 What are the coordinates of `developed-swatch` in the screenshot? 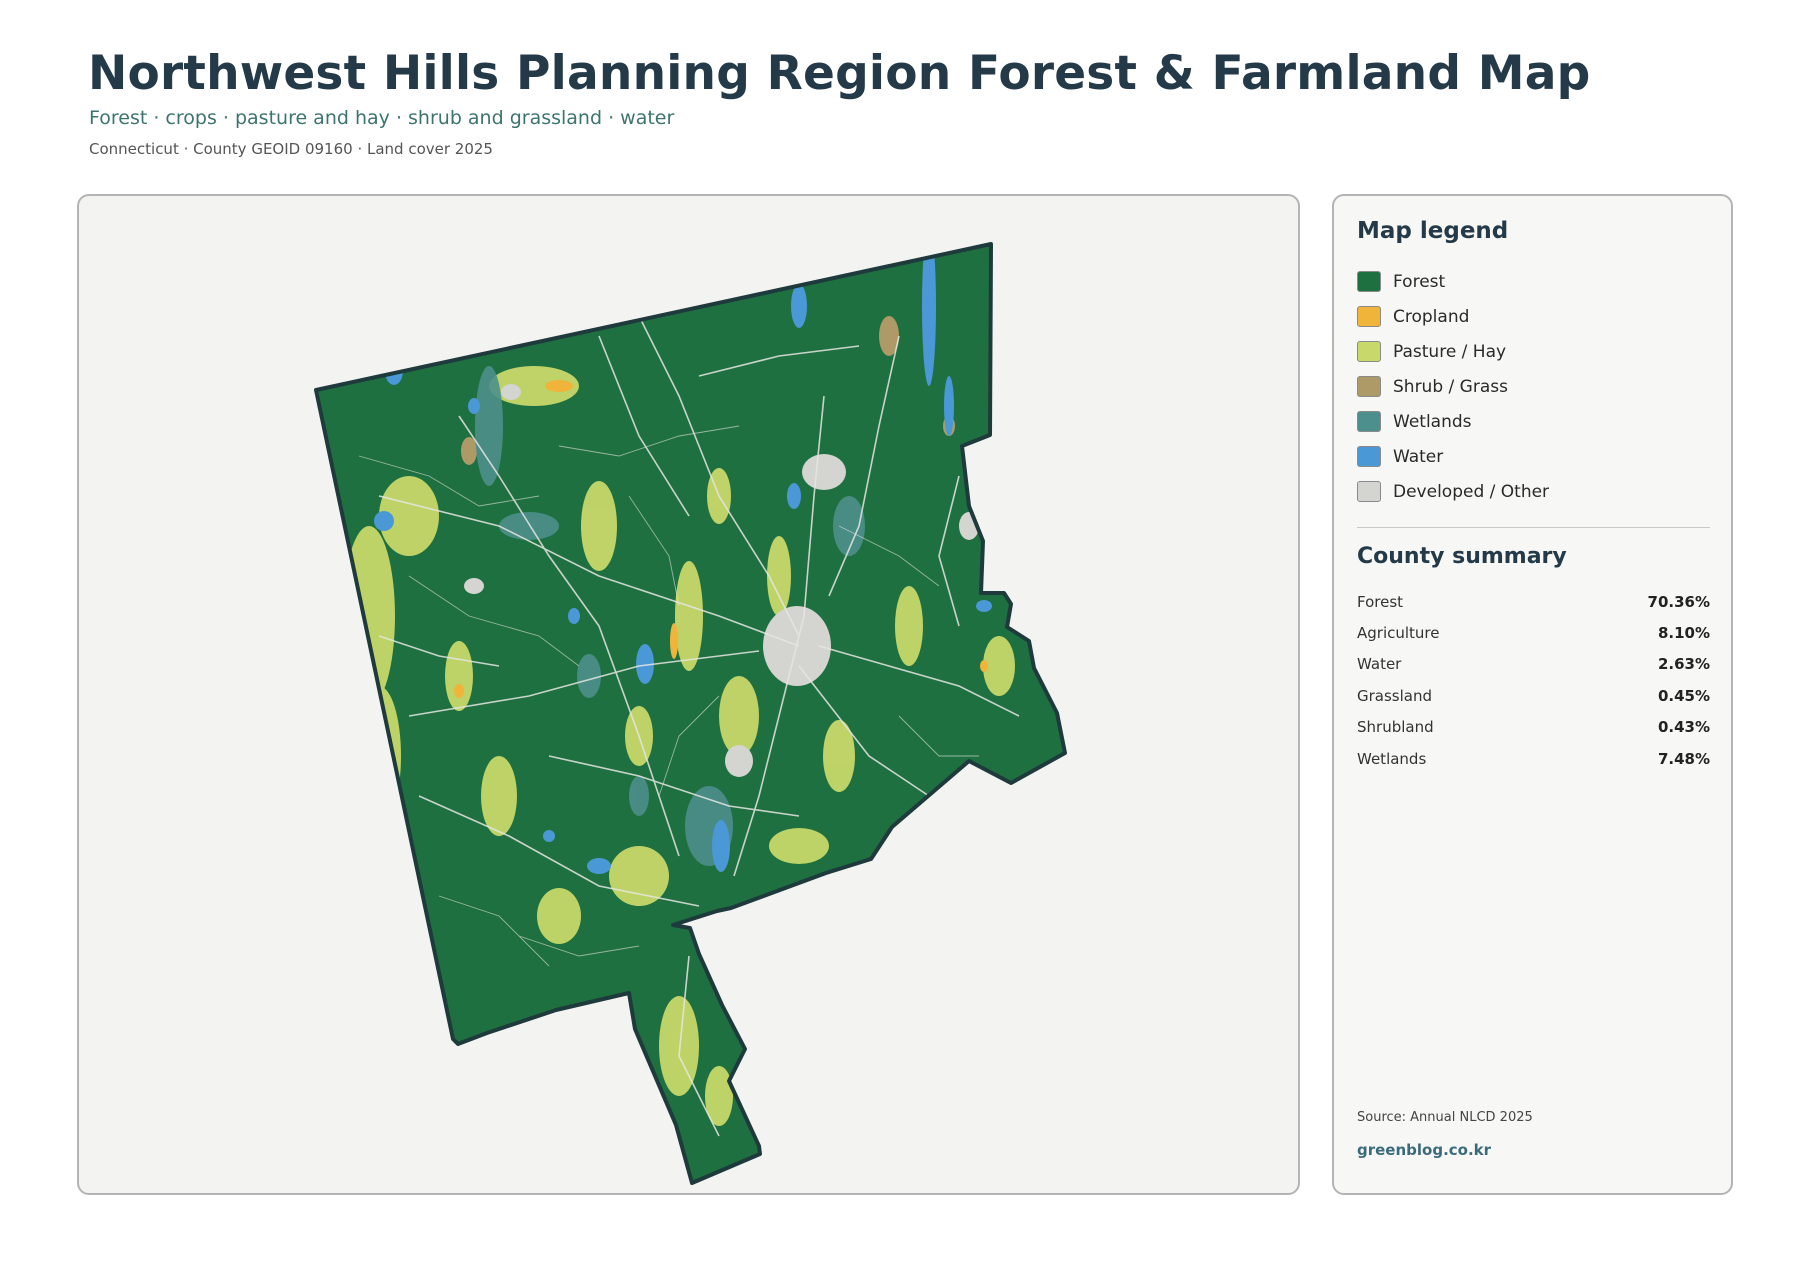 It's located at (1369, 491).